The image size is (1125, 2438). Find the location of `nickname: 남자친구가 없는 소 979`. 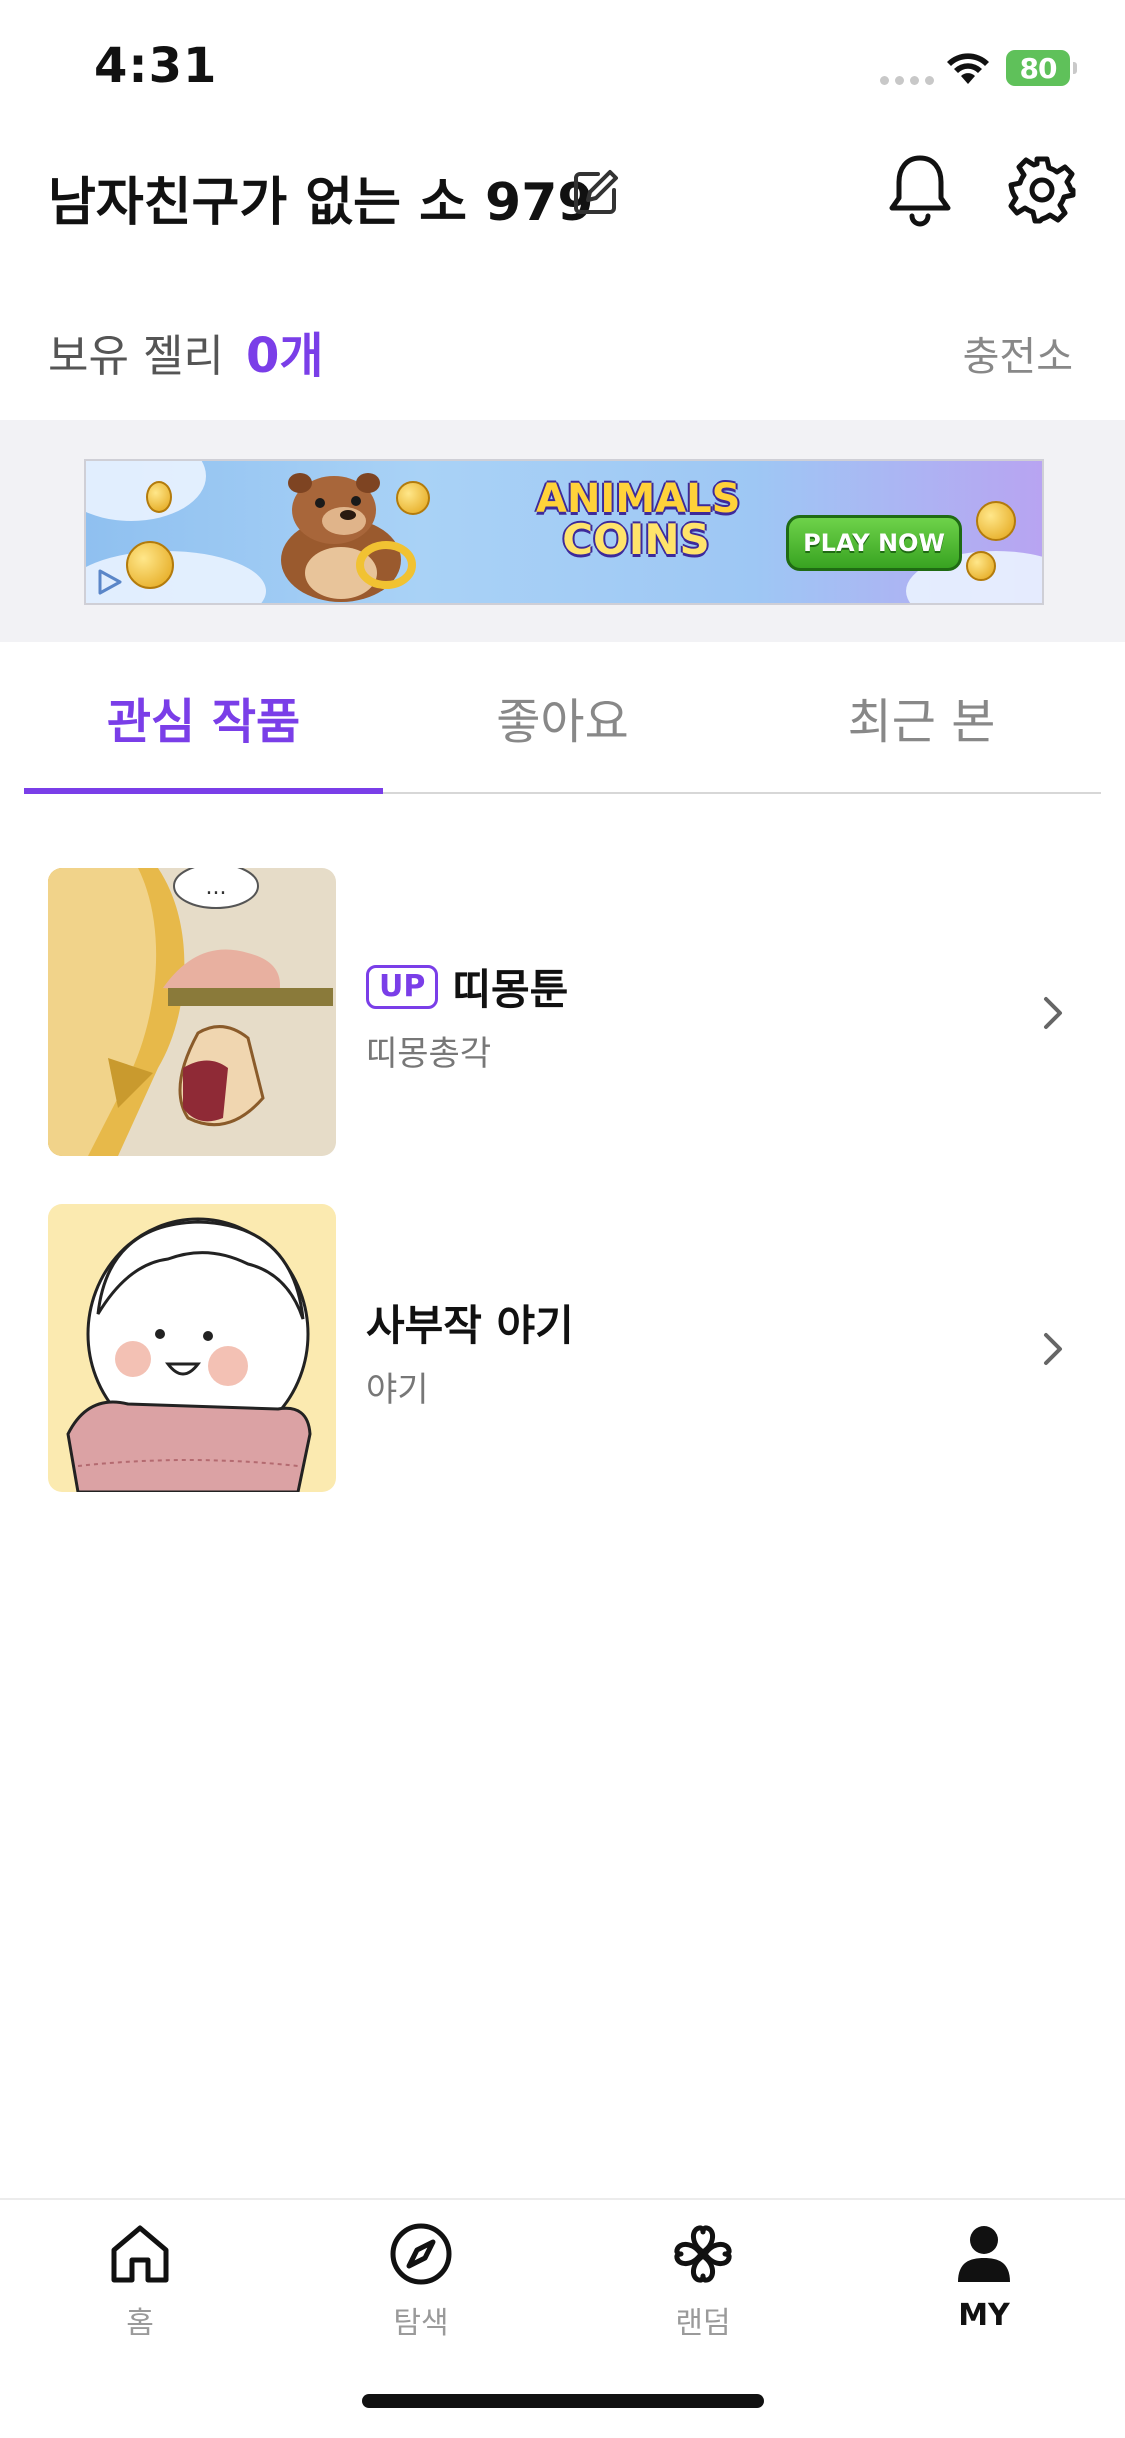

nickname: 남자친구가 없는 소 979 is located at coordinates (321, 203).